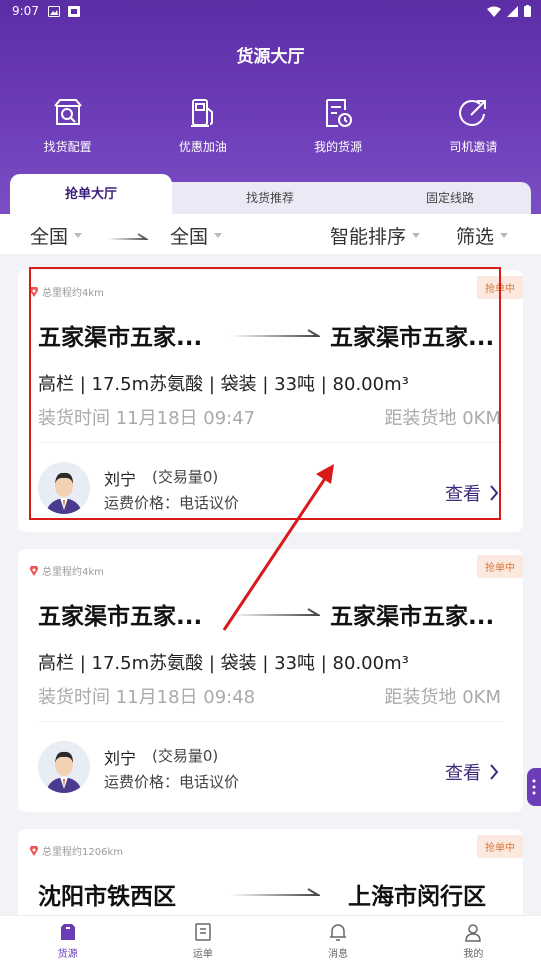 The width and height of the screenshot is (541, 961). I want to click on quick-actions: 找货配置 优惠加油 我的货源 司机邀请, so click(270, 125).